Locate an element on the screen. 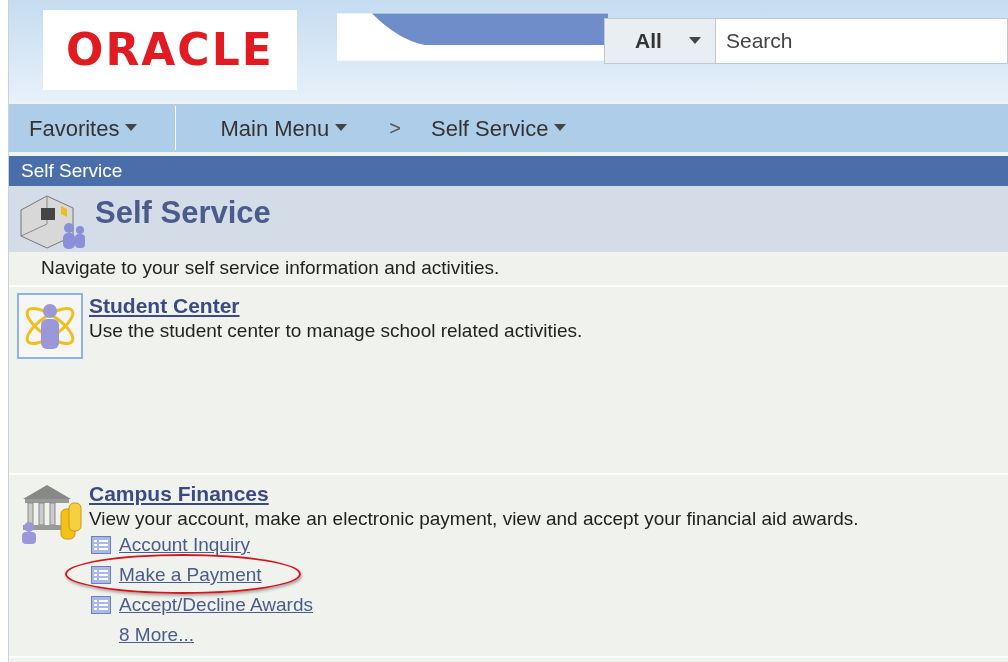  title-bar: Self Service is located at coordinates (508, 171).